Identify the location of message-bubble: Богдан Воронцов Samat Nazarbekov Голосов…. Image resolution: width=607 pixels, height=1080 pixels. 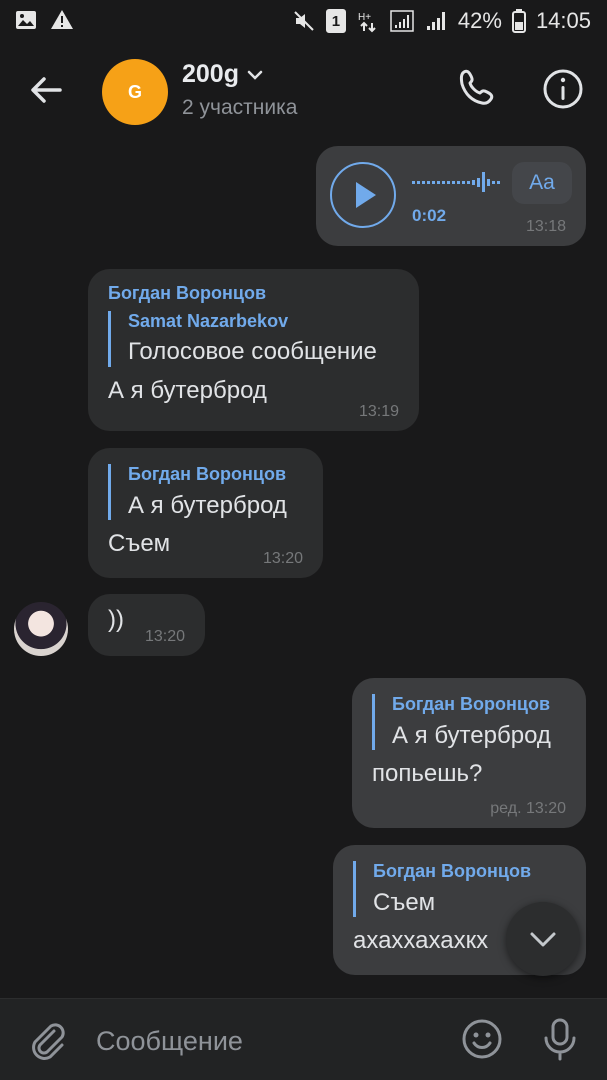
(253, 350).